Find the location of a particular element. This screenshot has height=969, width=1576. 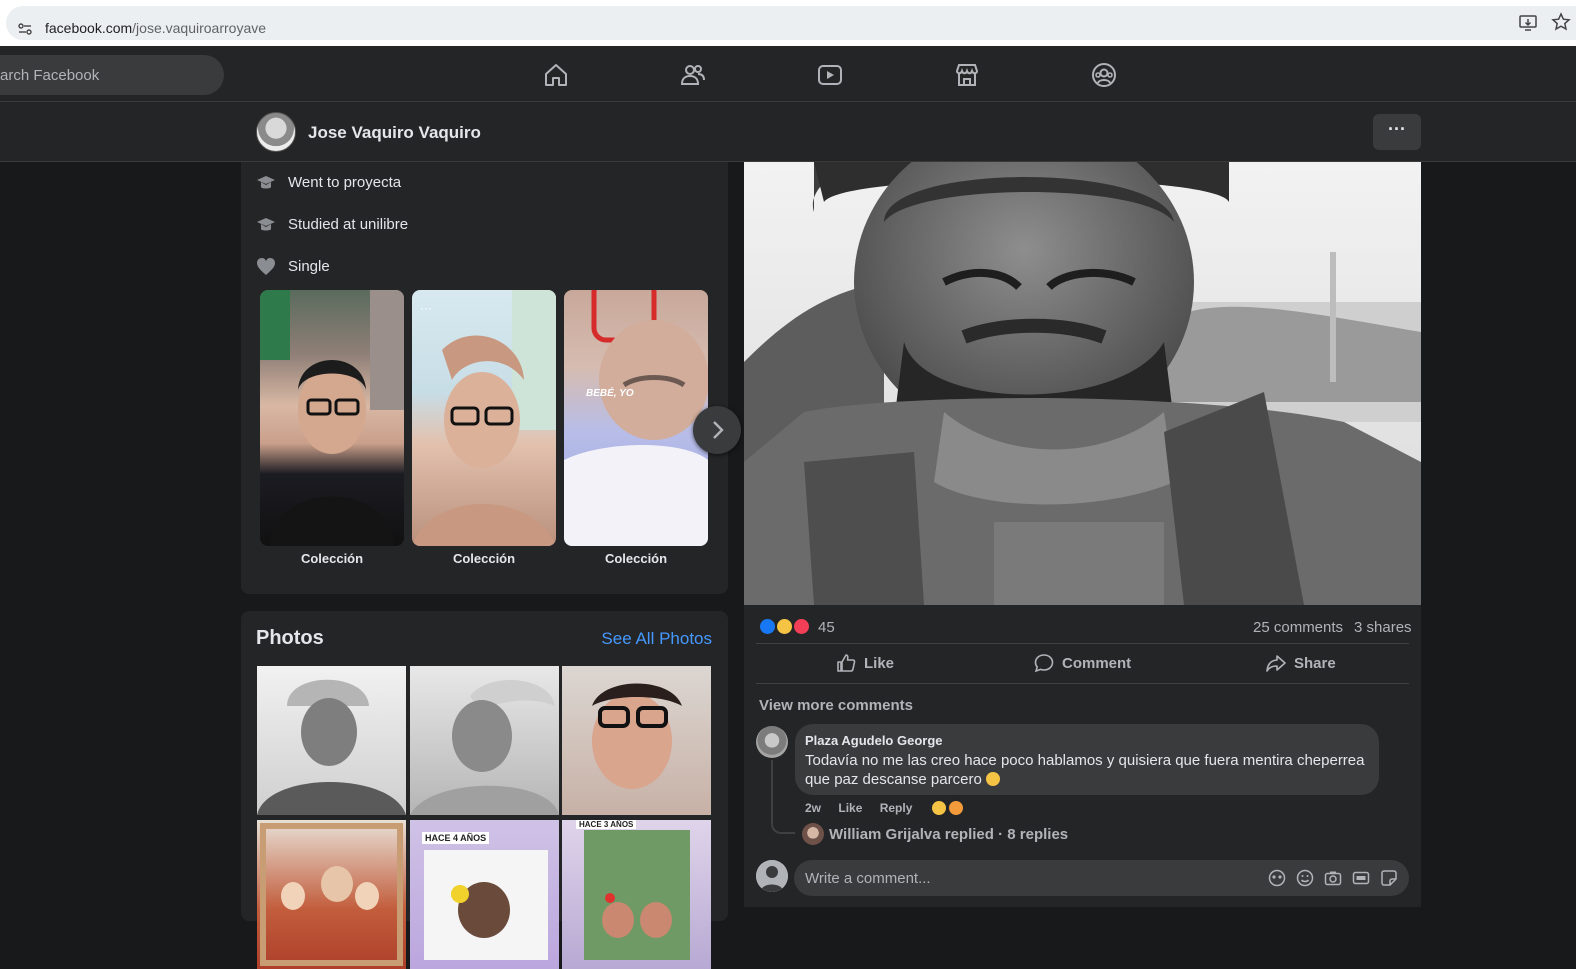

emoji-icon is located at coordinates (1305, 878).